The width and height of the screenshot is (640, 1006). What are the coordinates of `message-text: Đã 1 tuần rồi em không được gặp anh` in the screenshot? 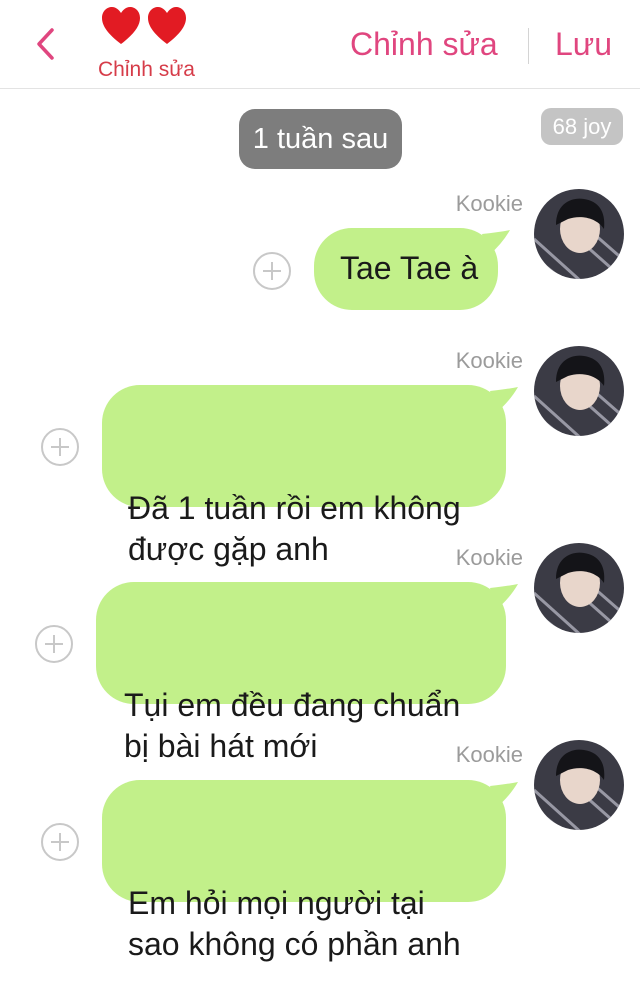 It's located at (294, 528).